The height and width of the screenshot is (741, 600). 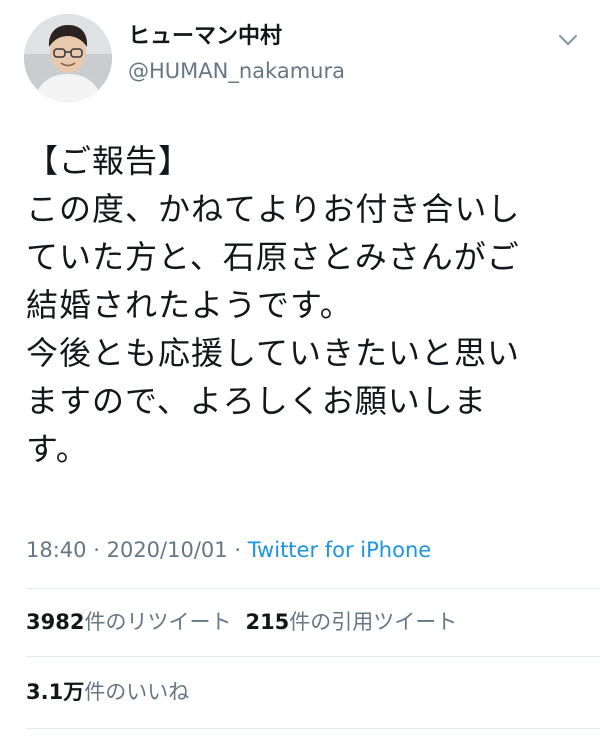 I want to click on tweet-date: 2020/10/01, so click(x=167, y=550).